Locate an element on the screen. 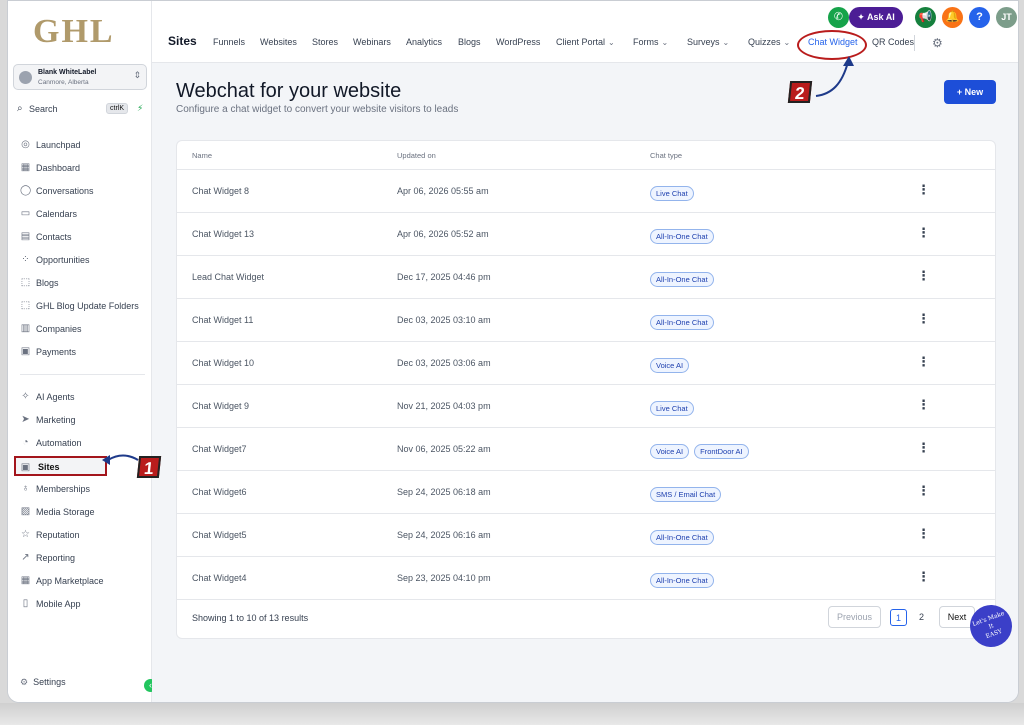  sidebar-item-media-storage: ▨ Media Storage is located at coordinates (82, 512).